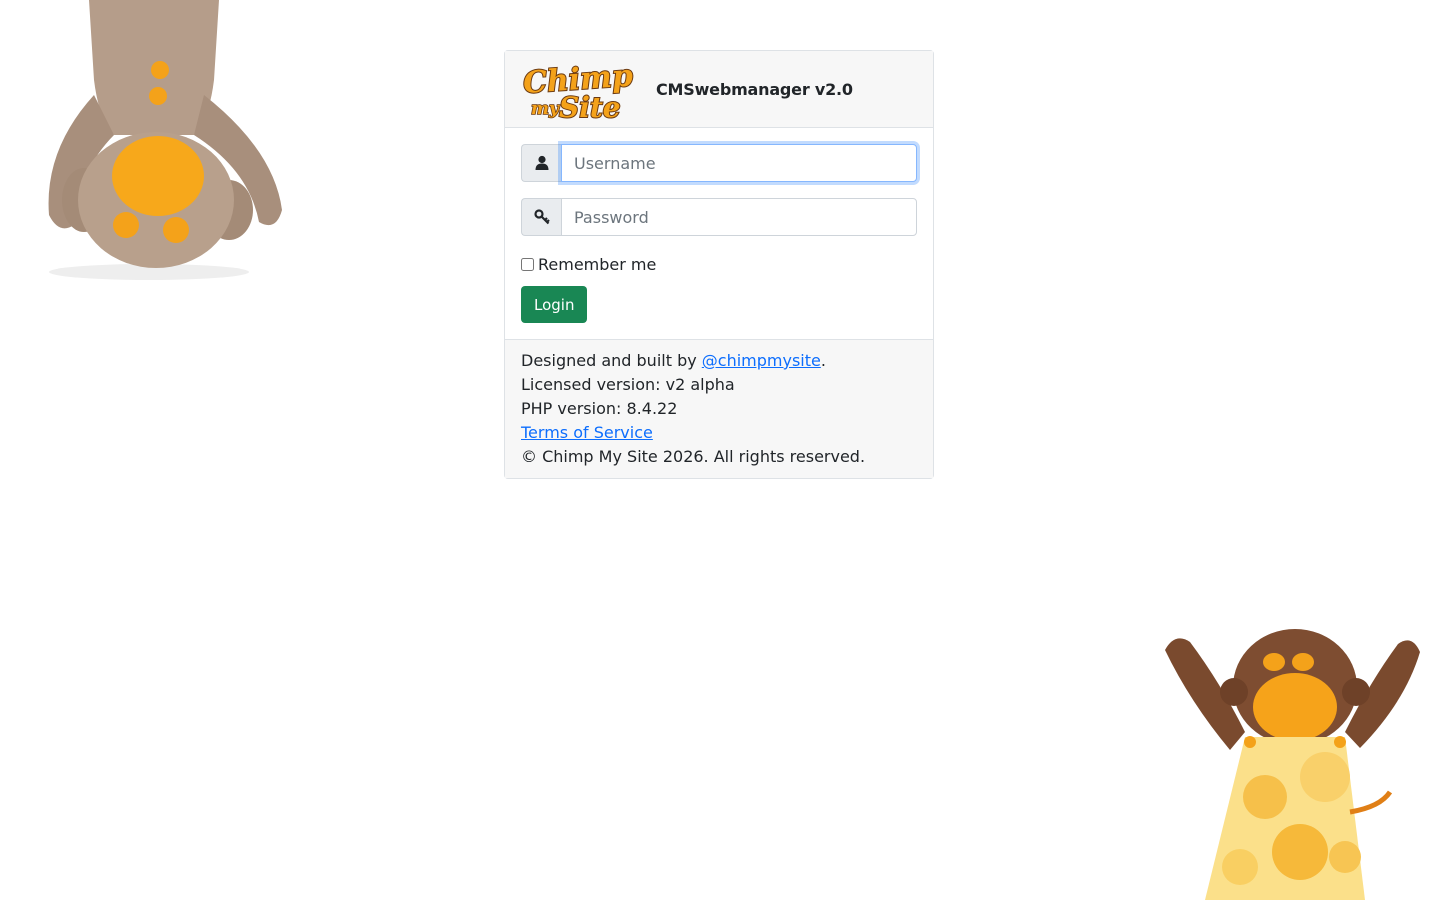 This screenshot has width=1440, height=900. I want to click on svg-text: my, so click(545, 109).